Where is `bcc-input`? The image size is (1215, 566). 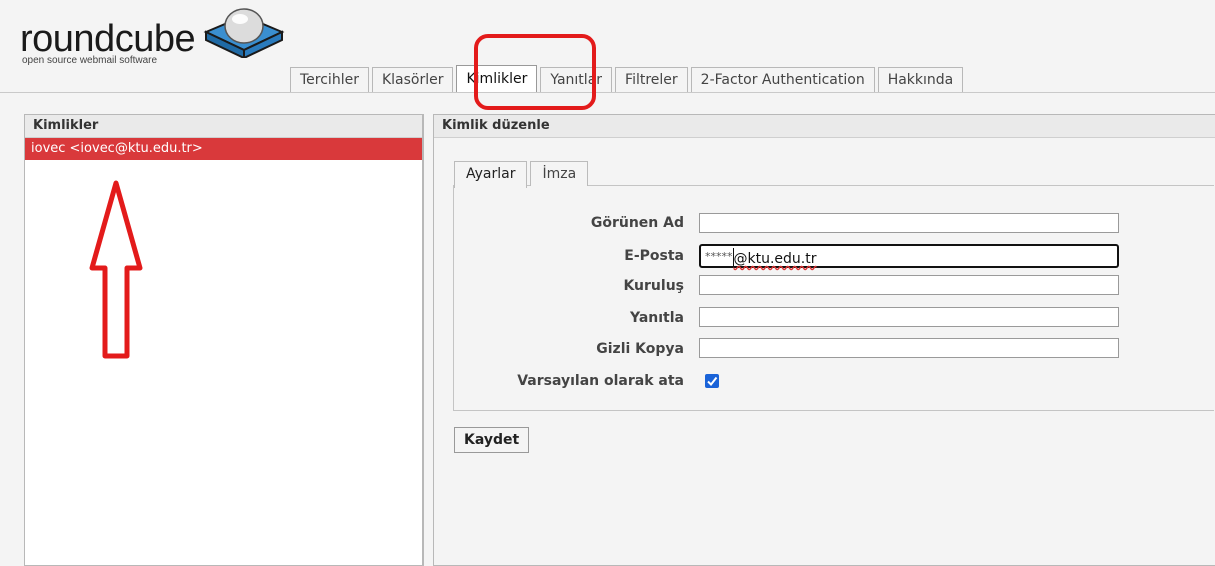
bcc-input is located at coordinates (909, 348).